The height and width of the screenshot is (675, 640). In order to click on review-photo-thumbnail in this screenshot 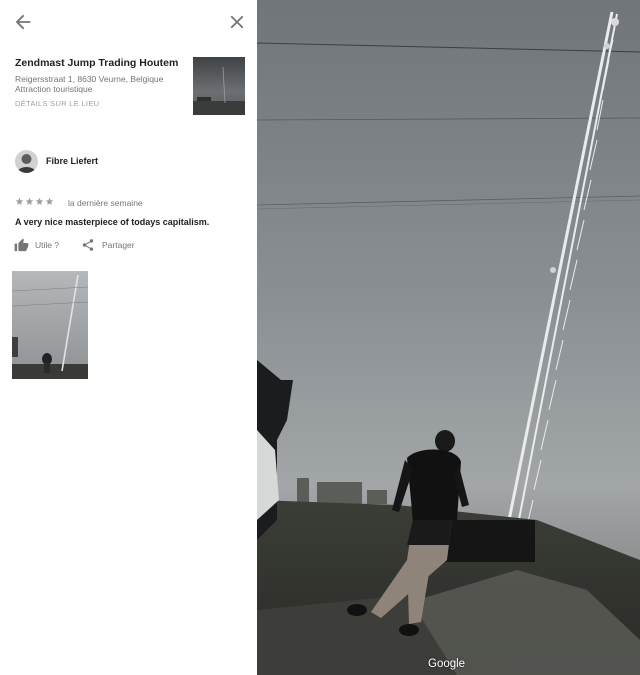, I will do `click(50, 325)`.